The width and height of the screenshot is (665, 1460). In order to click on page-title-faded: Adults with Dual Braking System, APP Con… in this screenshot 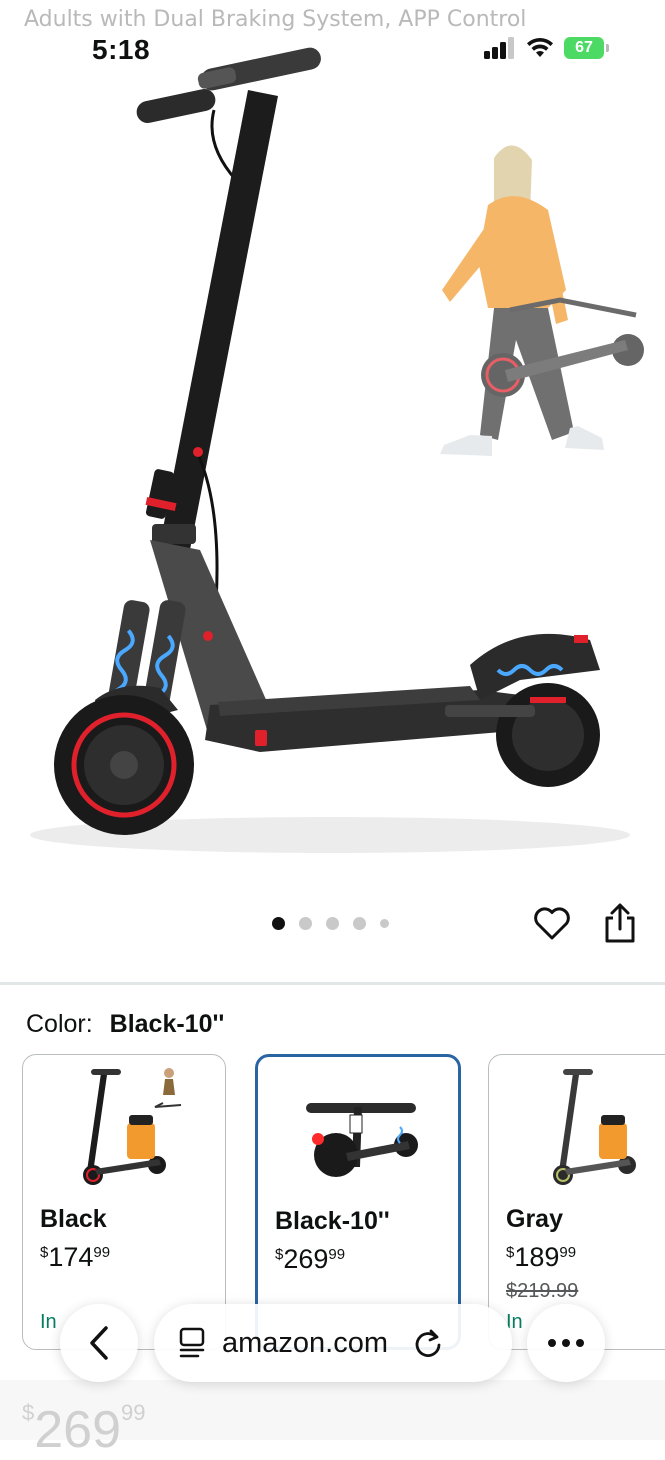, I will do `click(275, 19)`.